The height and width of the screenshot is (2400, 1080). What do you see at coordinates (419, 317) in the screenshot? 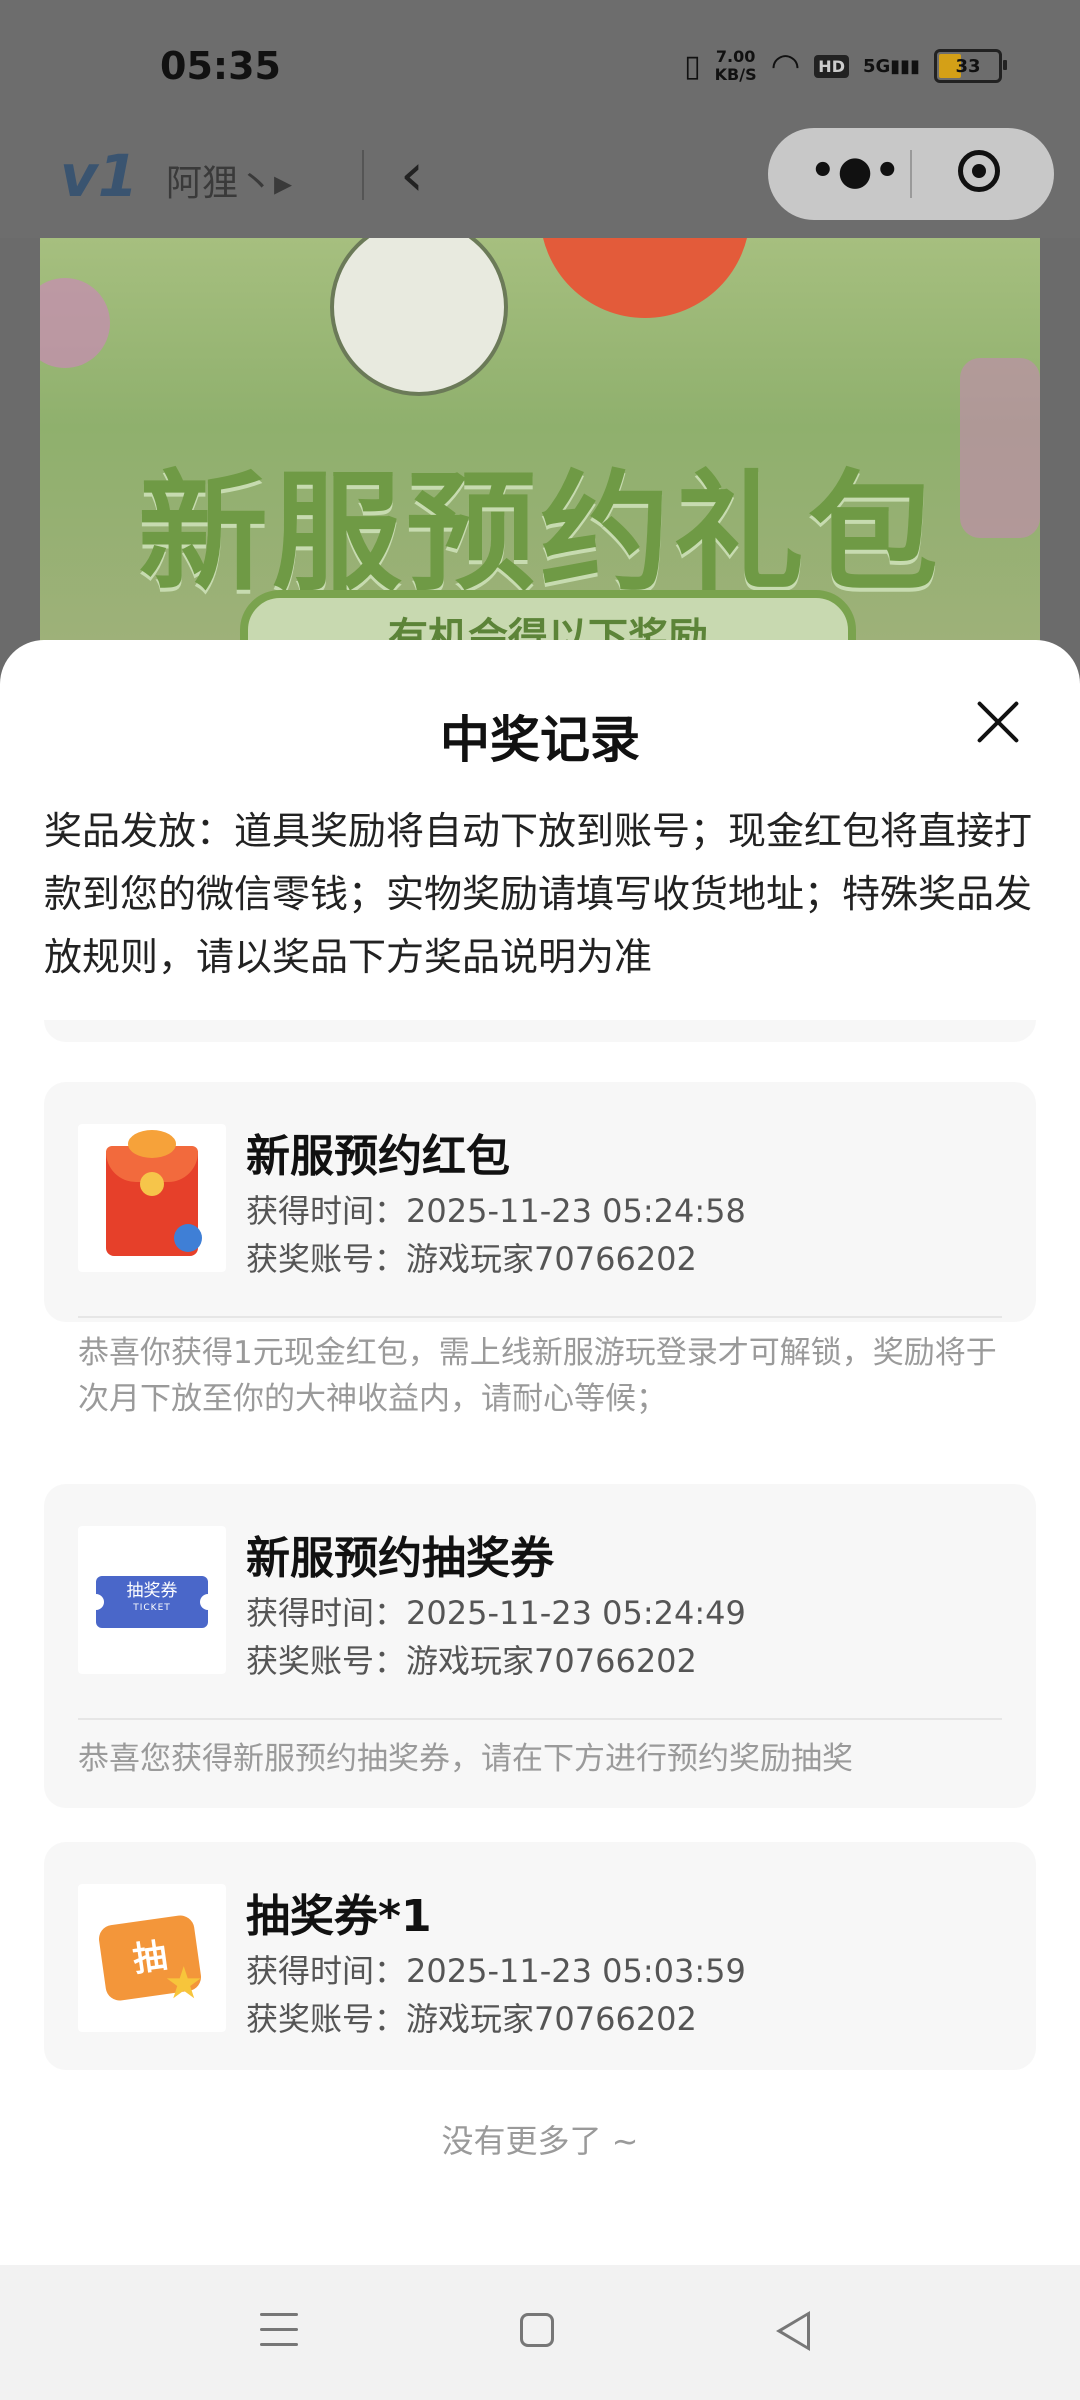
I see `mascot-image` at bounding box center [419, 317].